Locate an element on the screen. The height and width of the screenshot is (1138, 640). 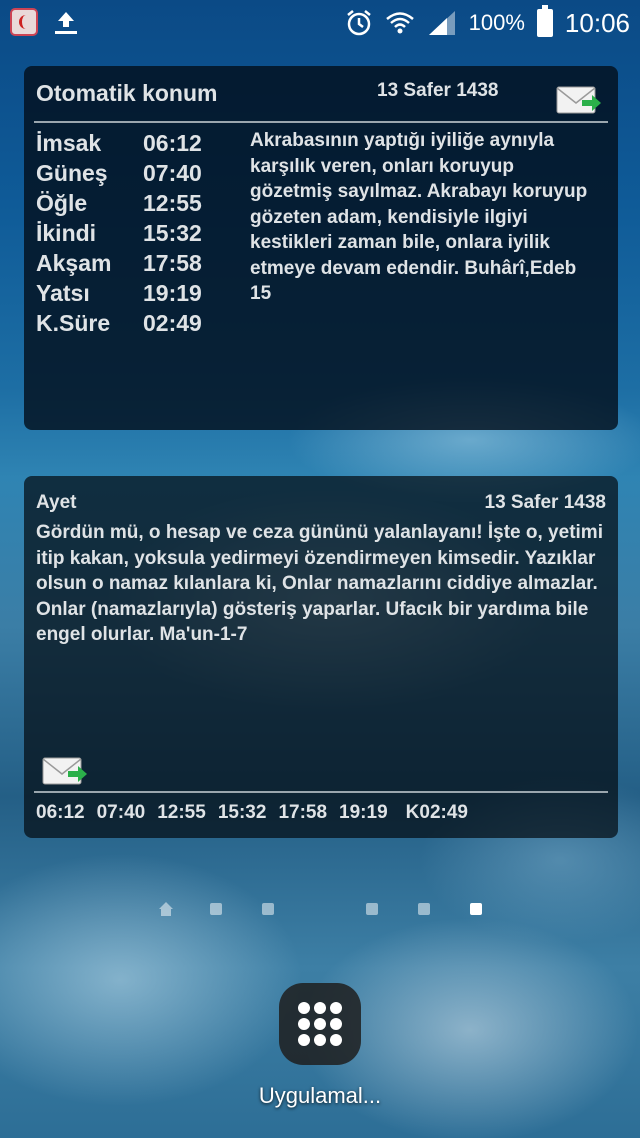
battery-icon is located at coordinates (544, 21).